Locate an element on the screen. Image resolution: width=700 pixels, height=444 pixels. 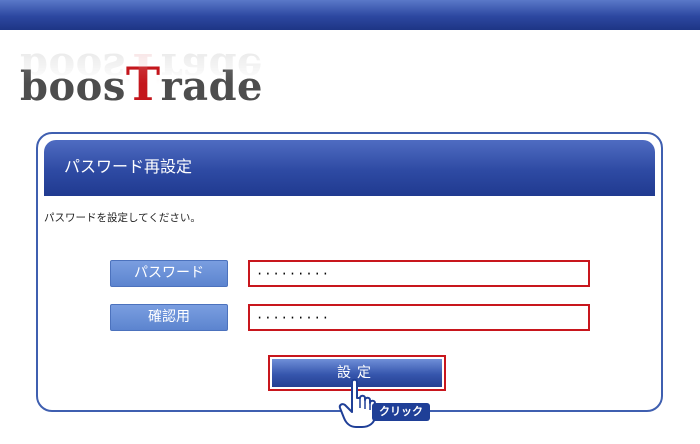
top-banner is located at coordinates (350, 15).